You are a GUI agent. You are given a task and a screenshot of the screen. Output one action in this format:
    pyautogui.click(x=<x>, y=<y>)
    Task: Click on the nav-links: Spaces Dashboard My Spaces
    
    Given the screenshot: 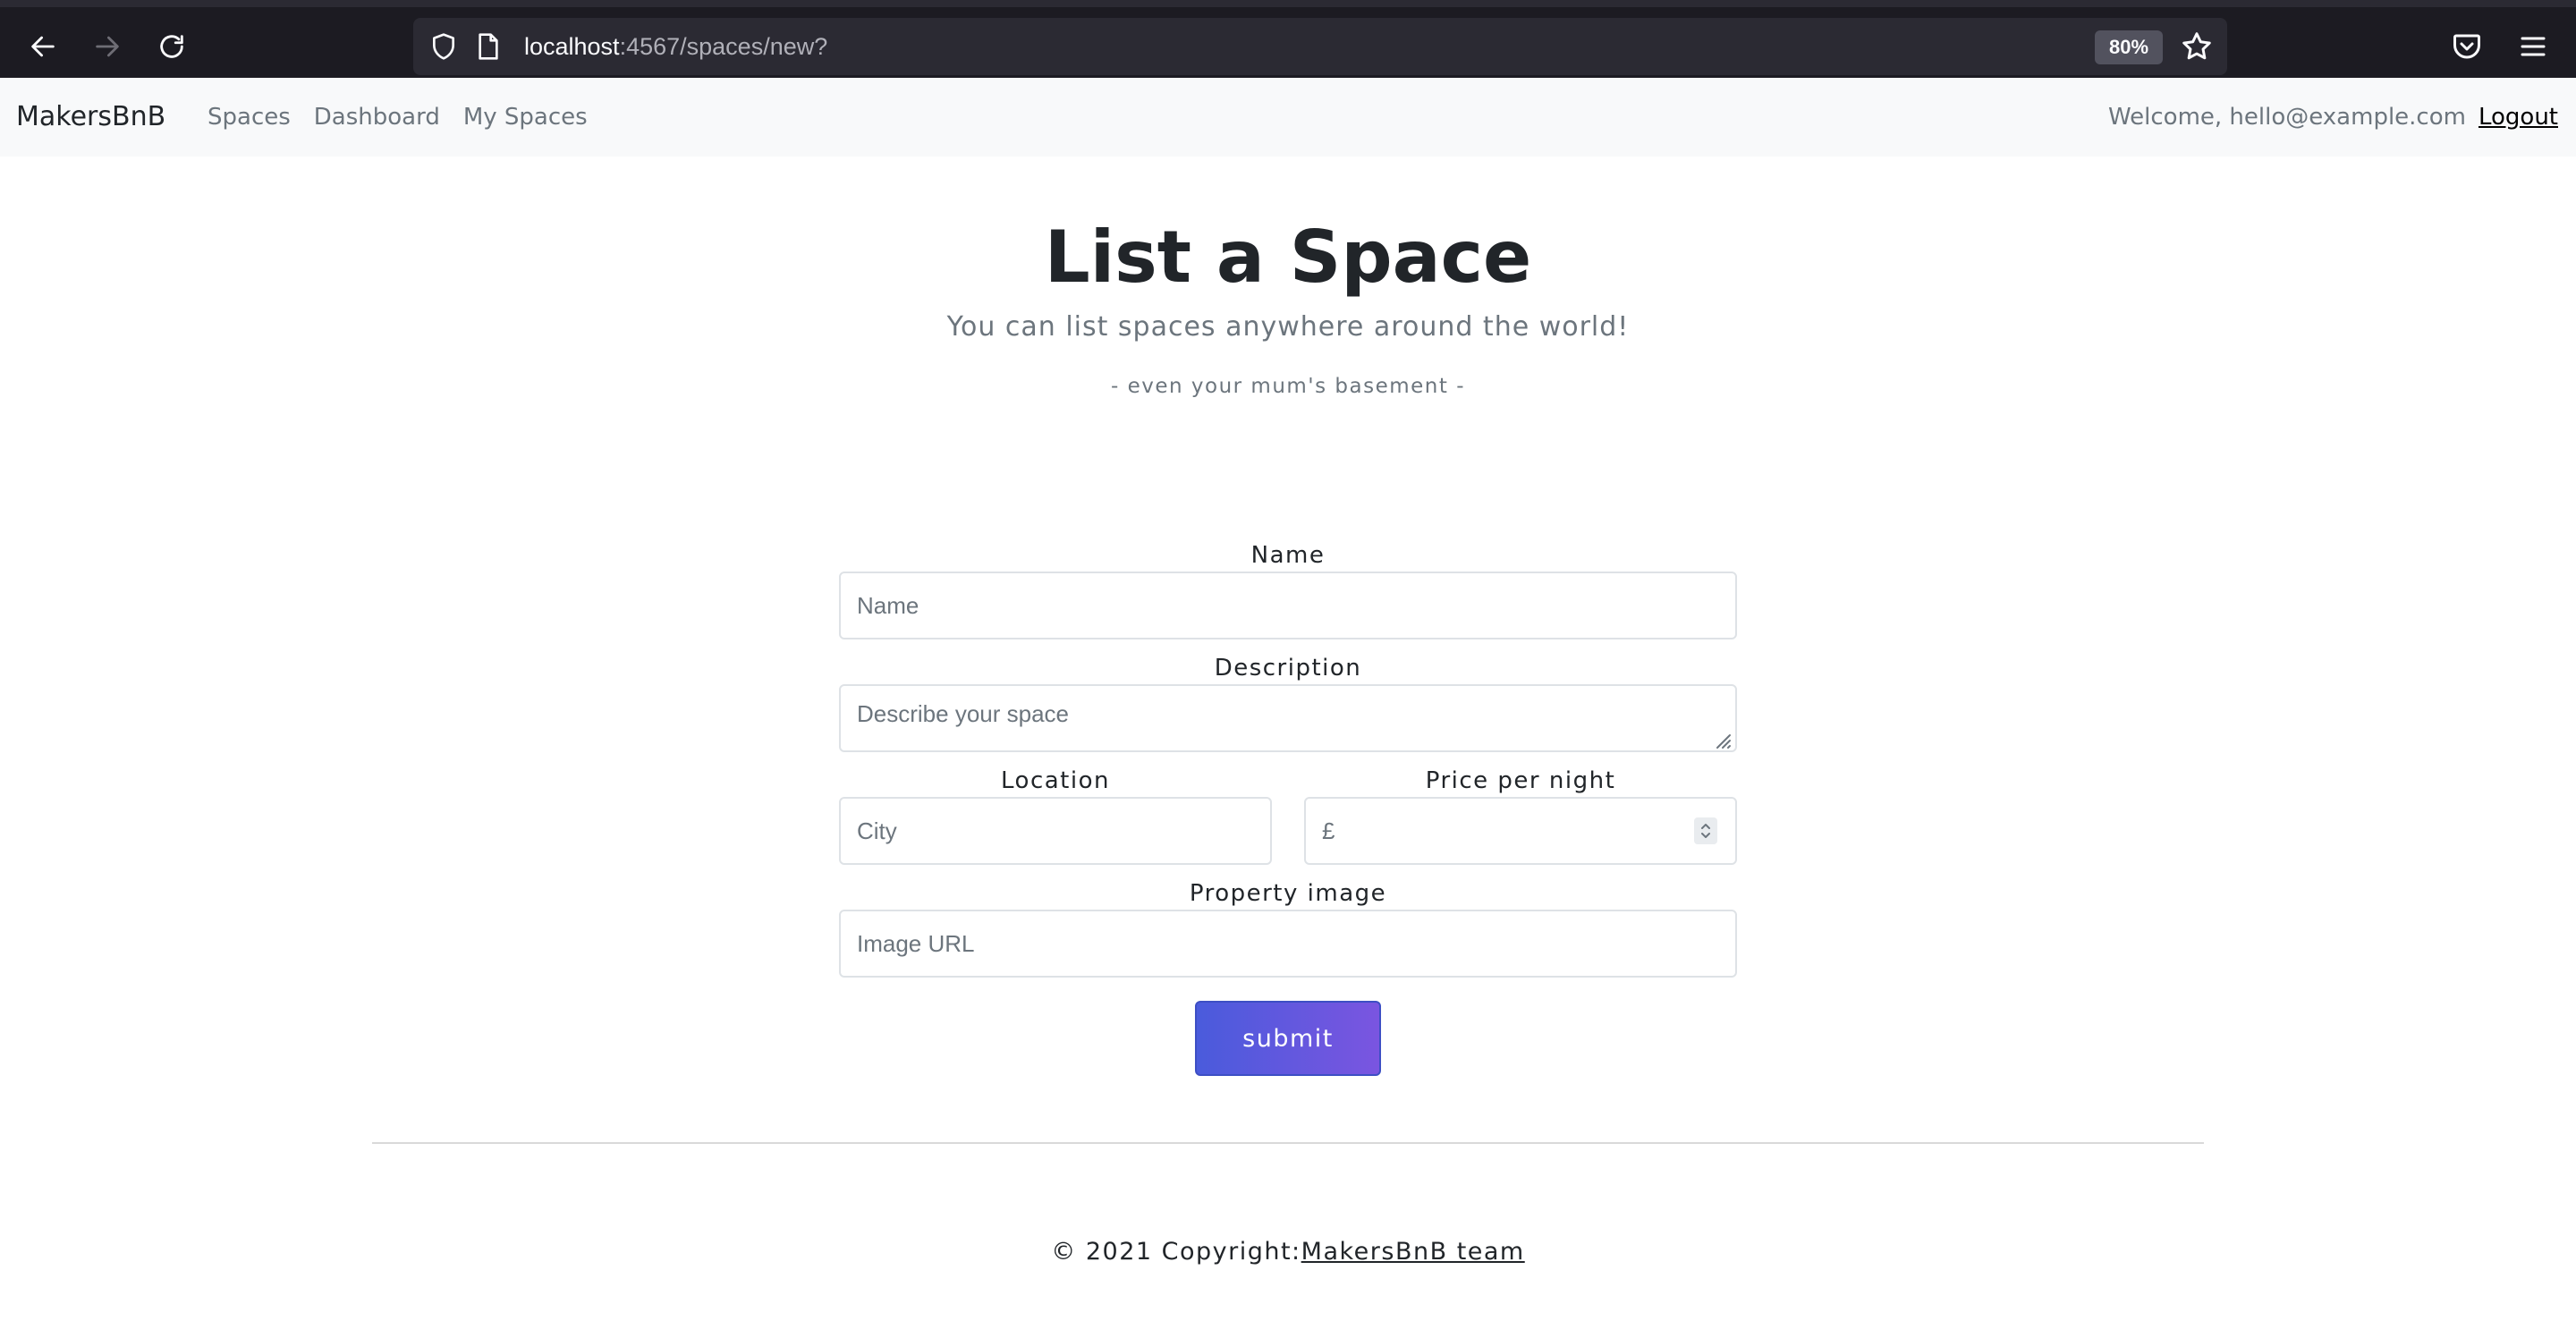 What is the action you would take?
    pyautogui.click(x=409, y=118)
    